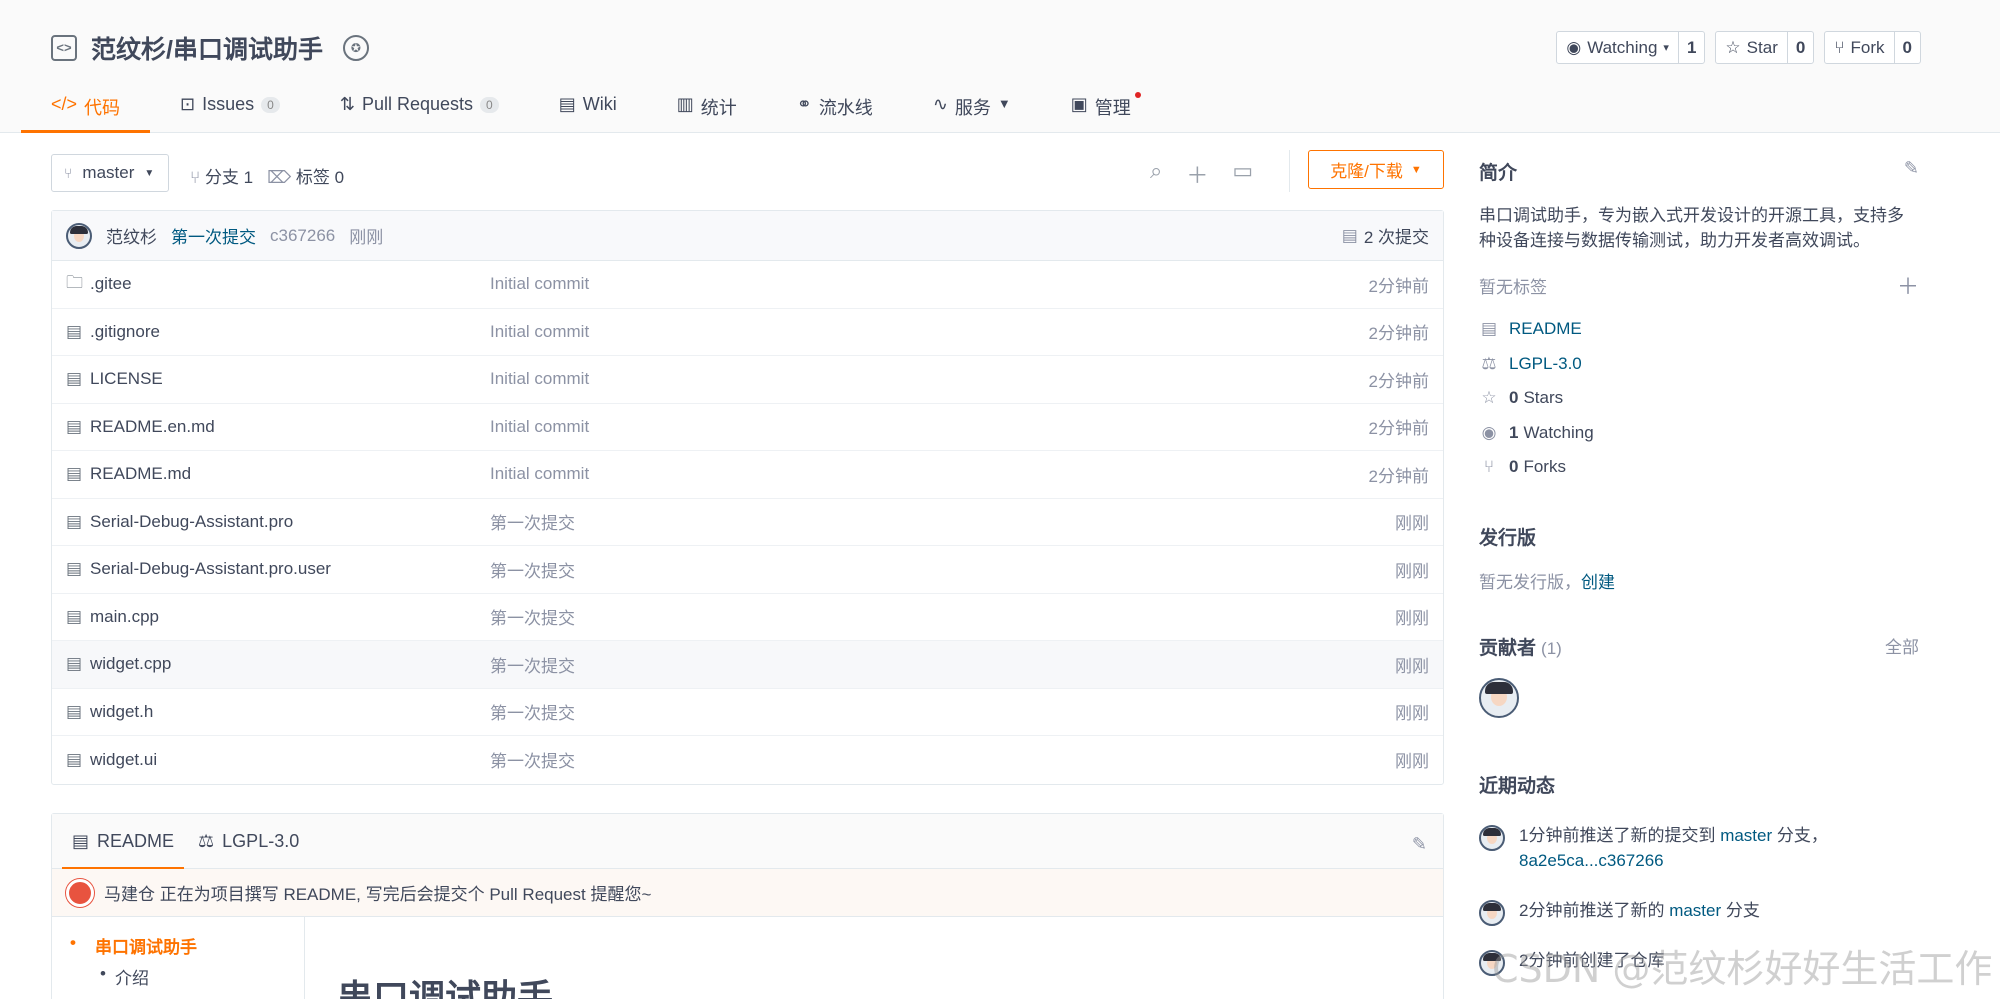  Describe the element at coordinates (188, 104) in the screenshot. I see `issue-icon: ⊡` at that location.